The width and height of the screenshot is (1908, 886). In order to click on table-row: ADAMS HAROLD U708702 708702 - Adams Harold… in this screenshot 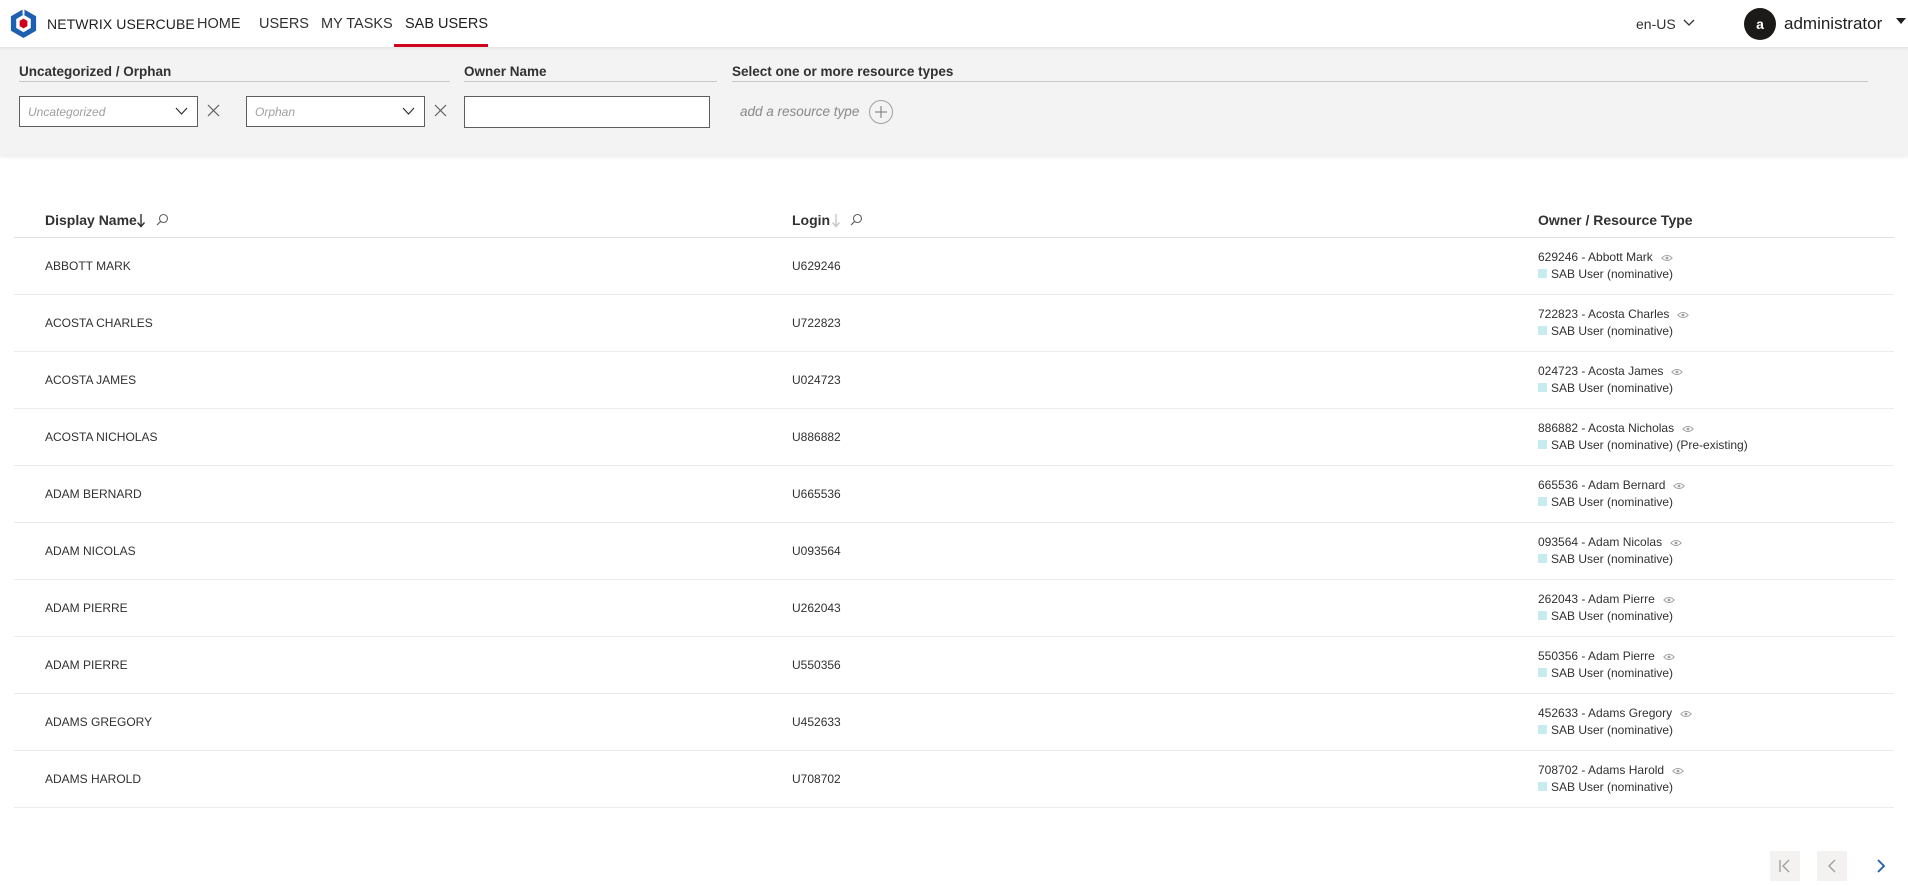, I will do `click(954, 779)`.